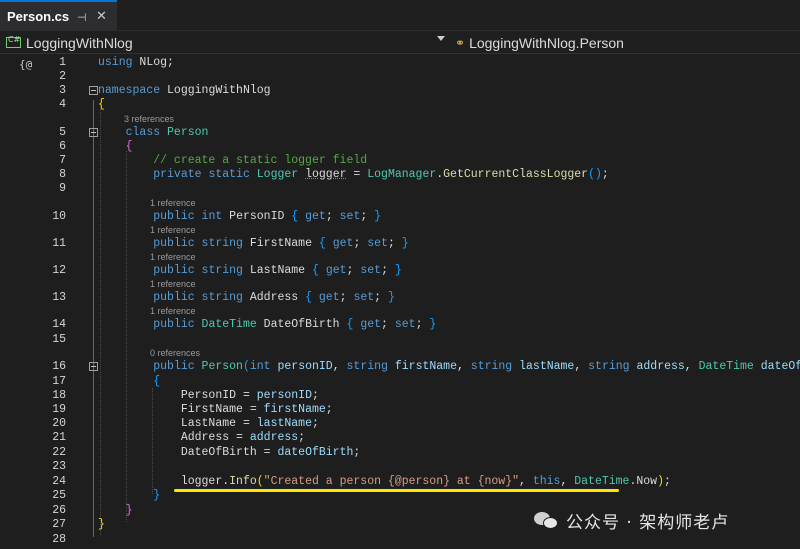  I want to click on code-line: 6 {, so click(400, 147).